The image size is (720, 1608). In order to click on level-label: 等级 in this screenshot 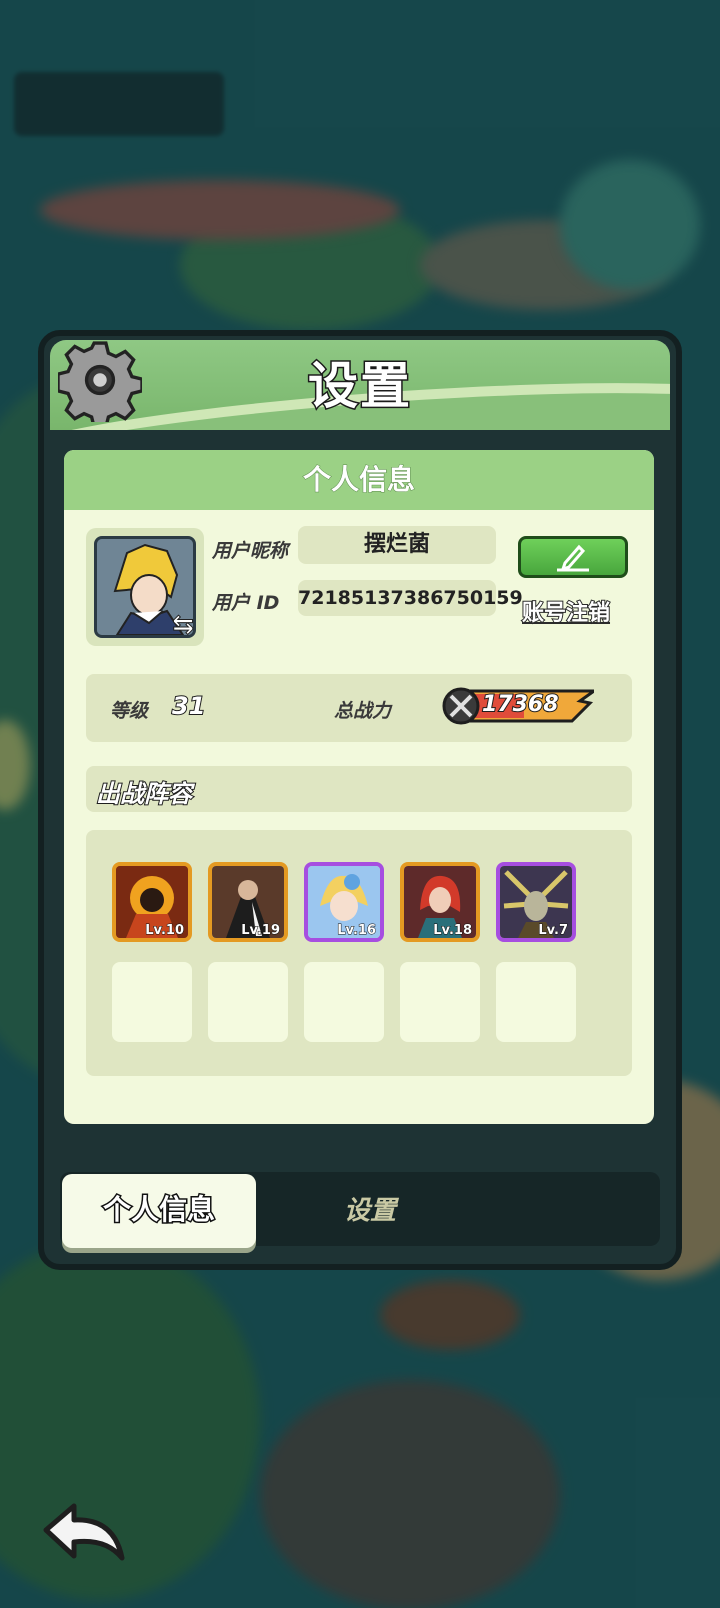, I will do `click(129, 711)`.